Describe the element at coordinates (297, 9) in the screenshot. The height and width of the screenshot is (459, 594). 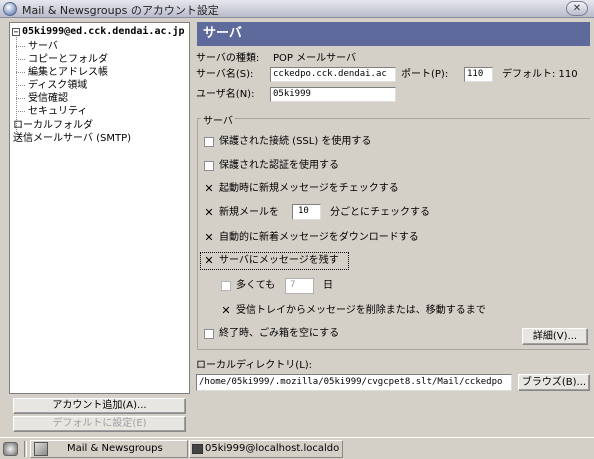
I see `window-titlebar: Mail & Newsgroups のアカウント設定 ✕` at that location.